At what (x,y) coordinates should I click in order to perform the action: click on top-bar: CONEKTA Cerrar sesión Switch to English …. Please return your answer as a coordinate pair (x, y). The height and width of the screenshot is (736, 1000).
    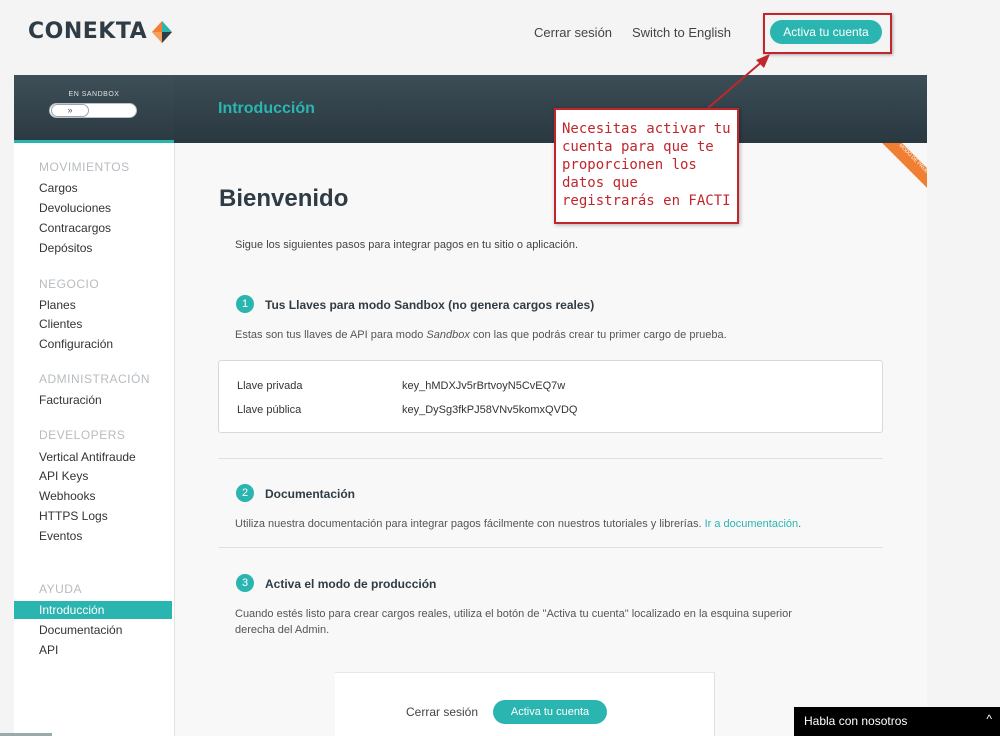
    Looking at the image, I should click on (500, 33).